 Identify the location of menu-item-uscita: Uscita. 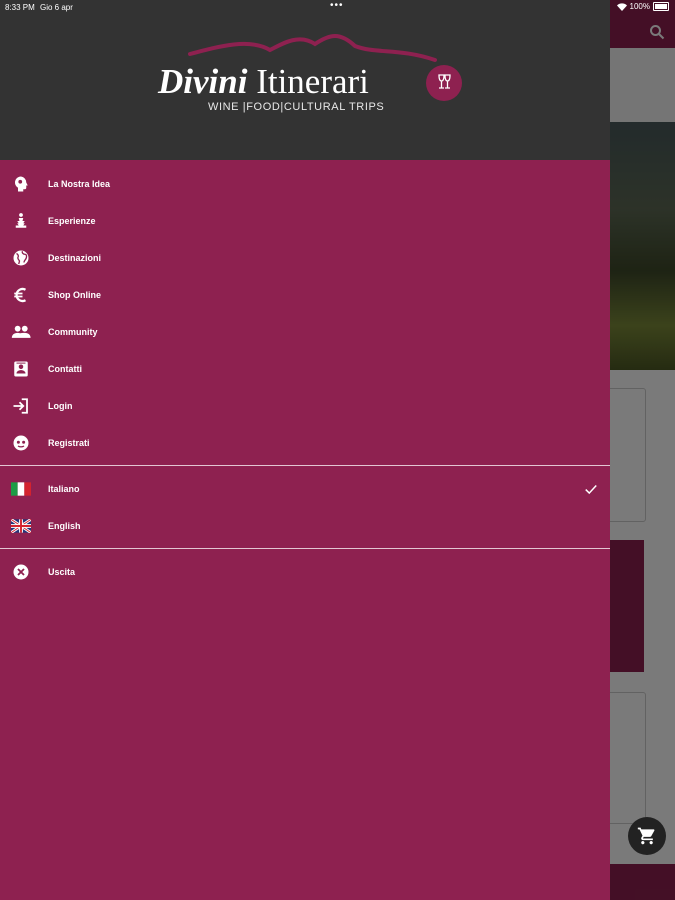
(305, 571).